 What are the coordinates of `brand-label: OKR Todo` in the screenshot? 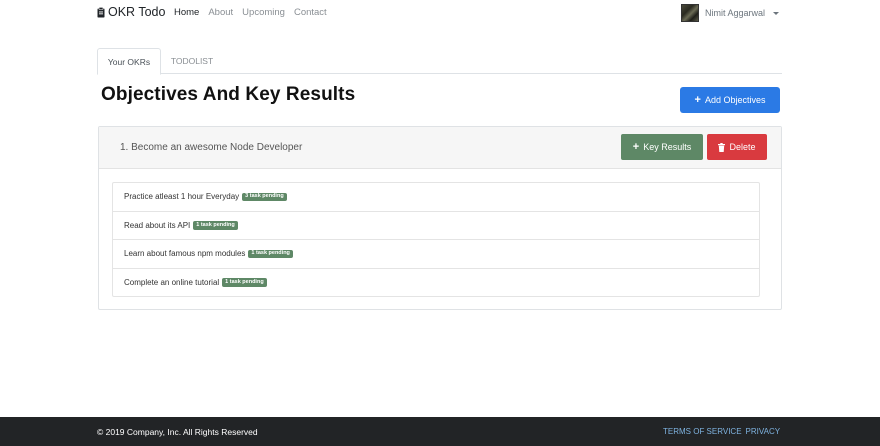 It's located at (137, 12).